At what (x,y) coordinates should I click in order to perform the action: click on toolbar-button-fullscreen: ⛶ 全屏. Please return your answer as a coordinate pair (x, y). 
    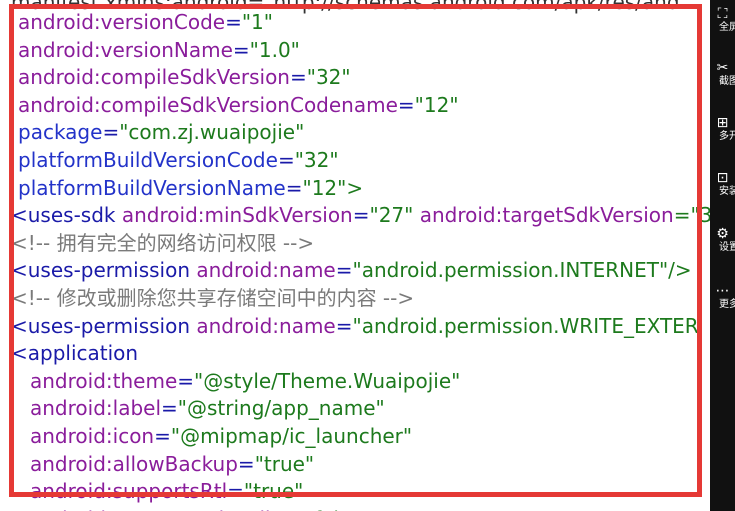
    Looking at the image, I should click on (722, 20).